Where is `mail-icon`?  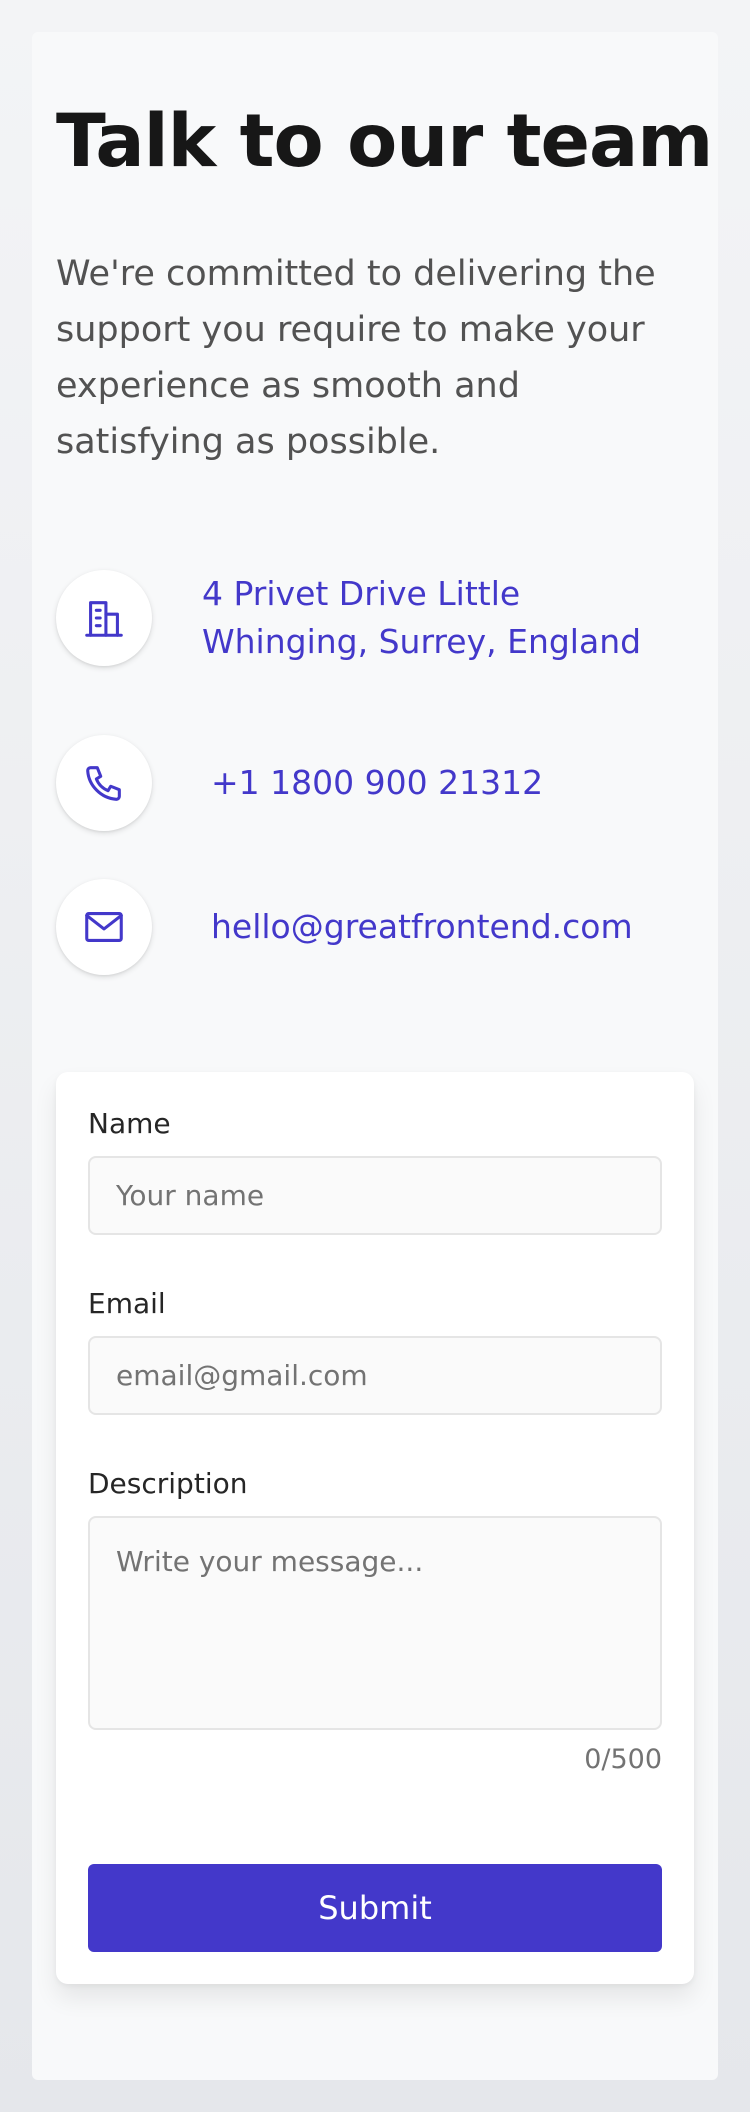
mail-icon is located at coordinates (104, 927).